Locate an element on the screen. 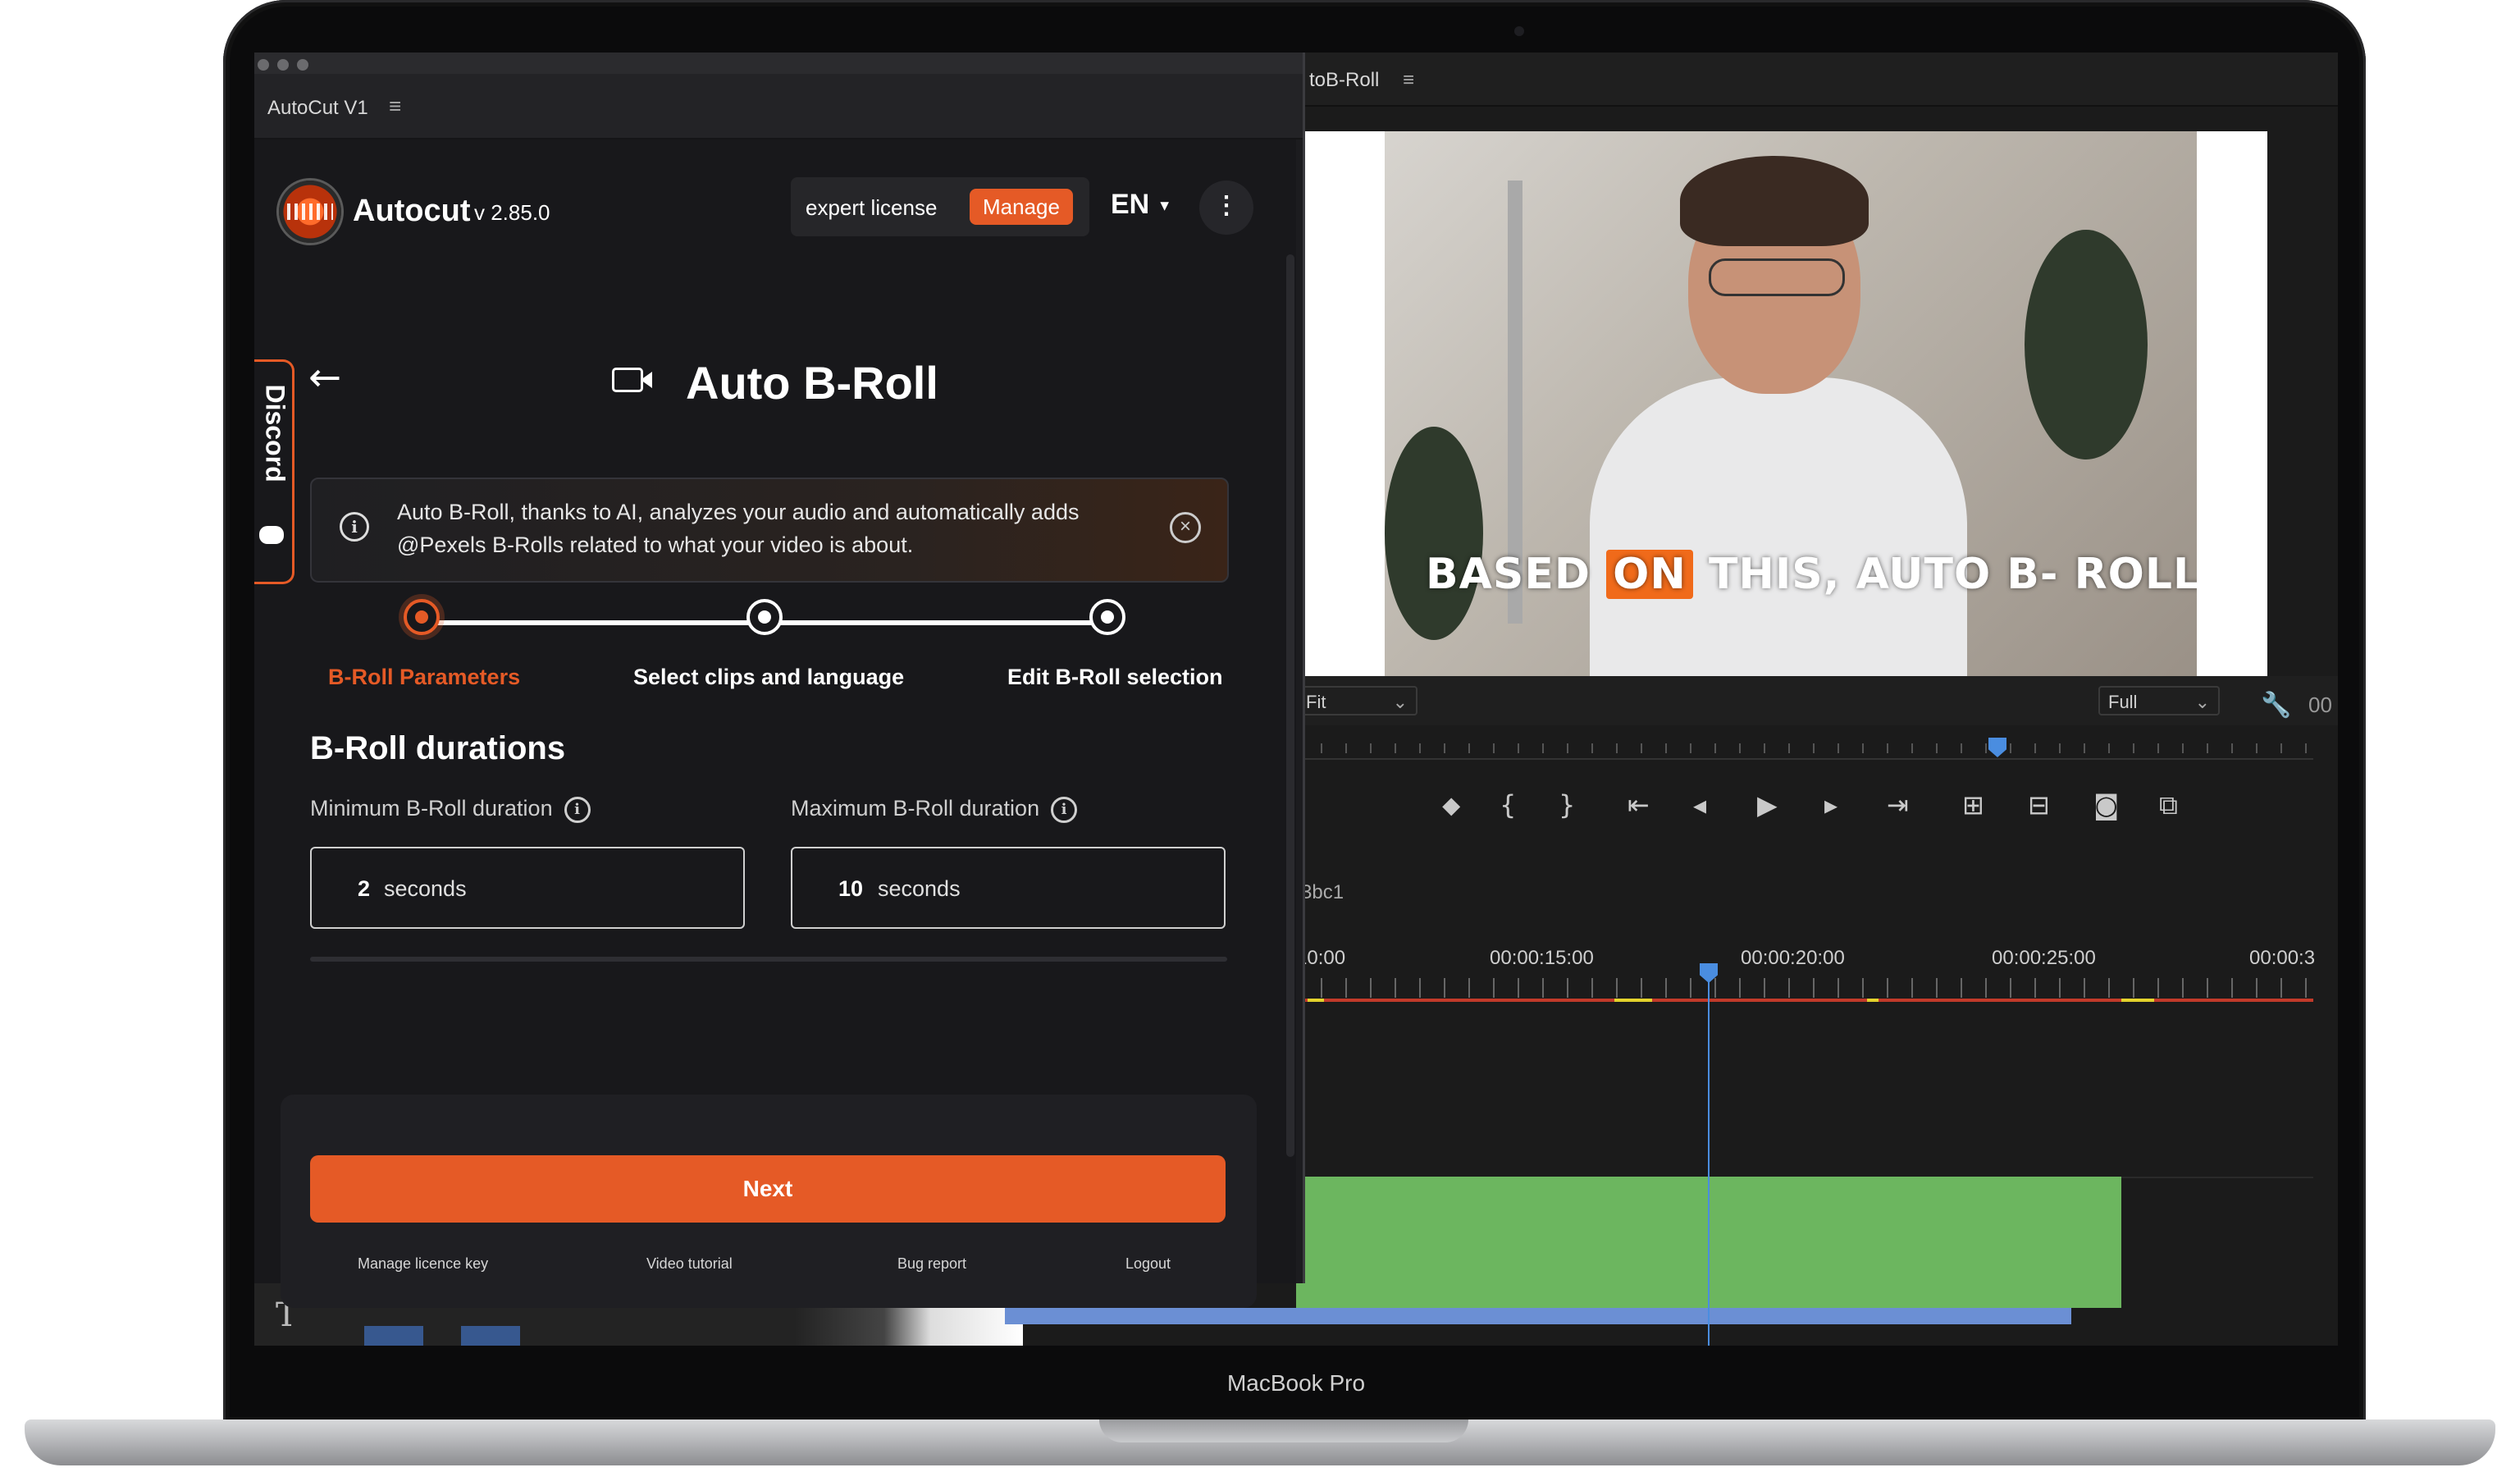 Image resolution: width=2520 pixels, height=1472 pixels. bug-report-link: Bug report is located at coordinates (931, 1264).